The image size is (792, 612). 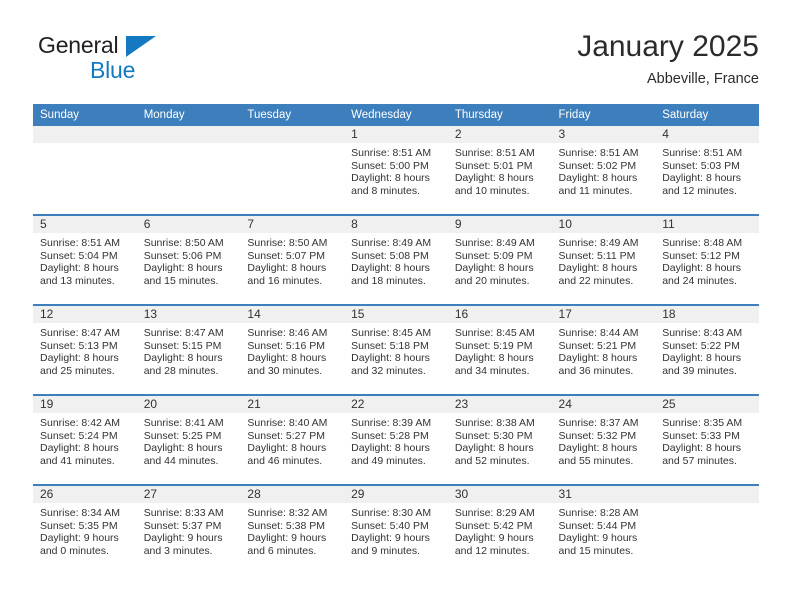 I want to click on day-detail-line: and 36 minutes., so click(x=596, y=370).